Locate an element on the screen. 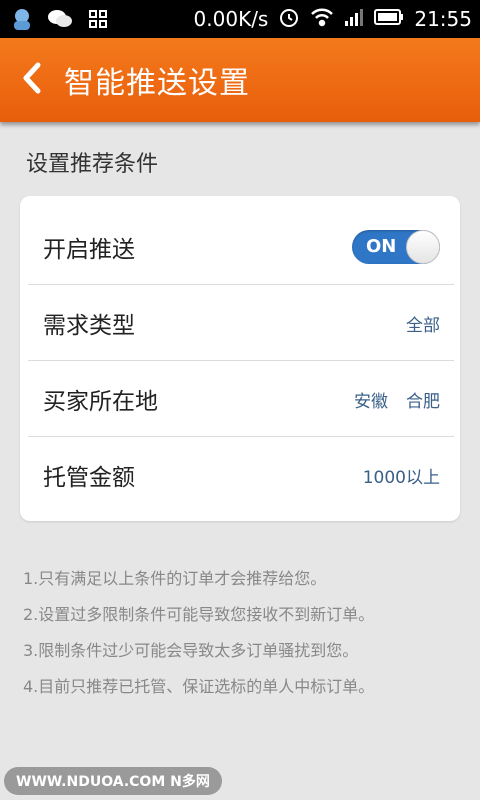 The width and height of the screenshot is (480, 800). toggle-on-label: ON is located at coordinates (381, 246).